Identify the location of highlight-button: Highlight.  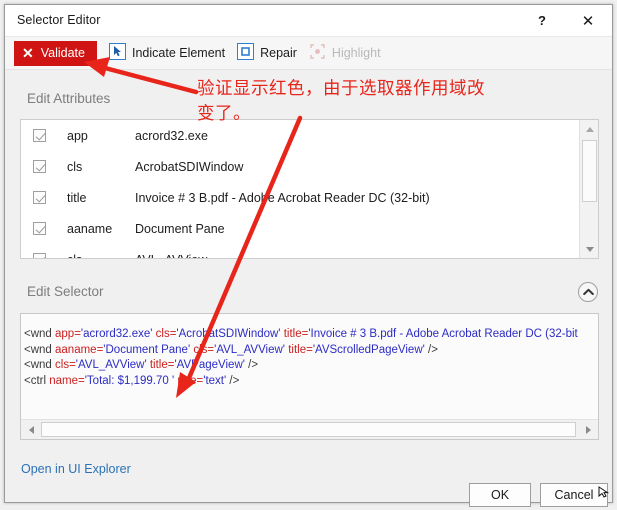
(345, 53).